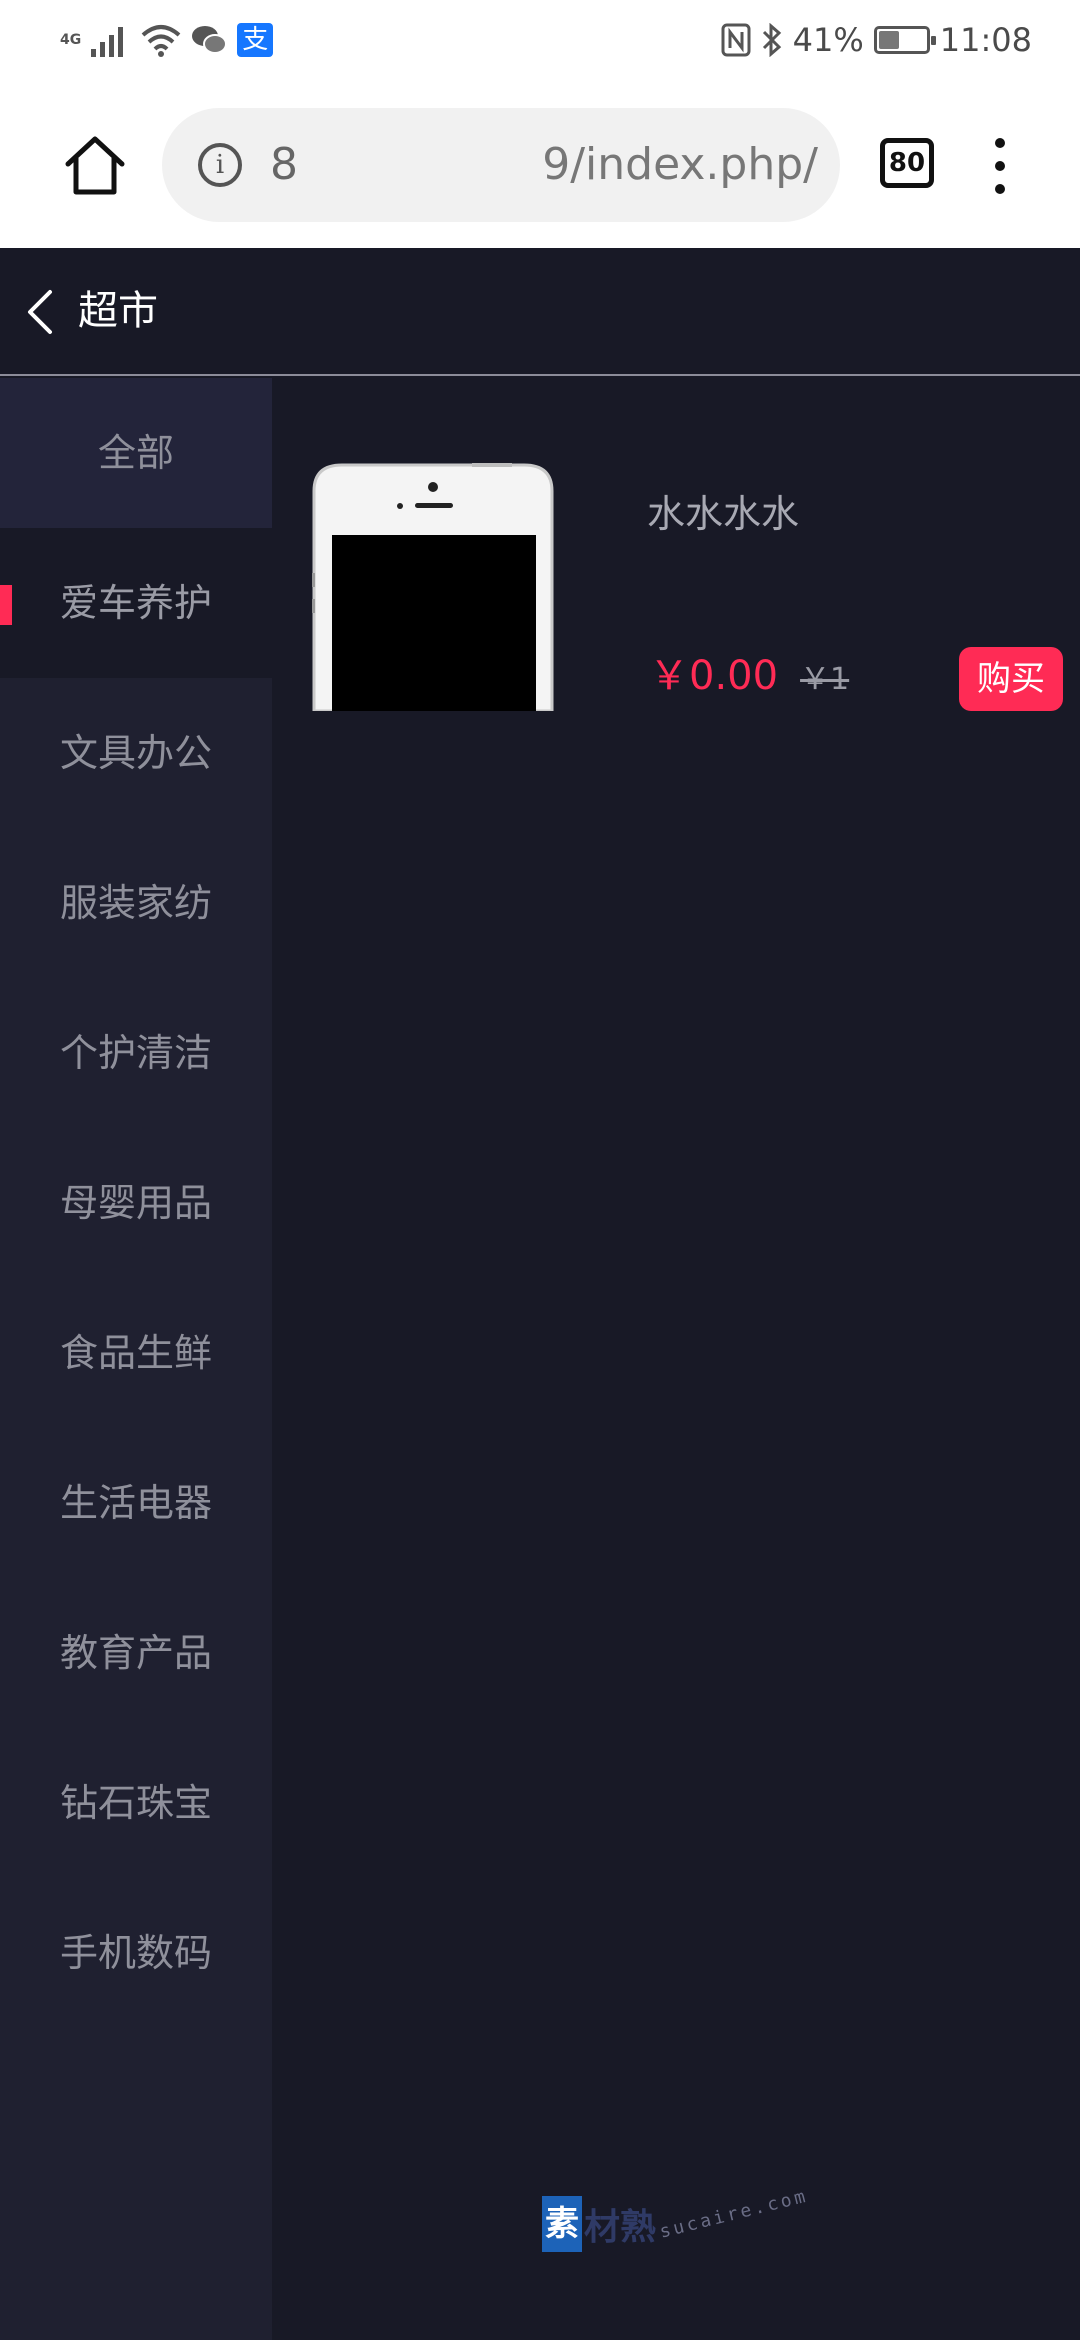  Describe the element at coordinates (676, 2225) in the screenshot. I see `watermark-logo: 素 材熟 sucaire.com` at that location.